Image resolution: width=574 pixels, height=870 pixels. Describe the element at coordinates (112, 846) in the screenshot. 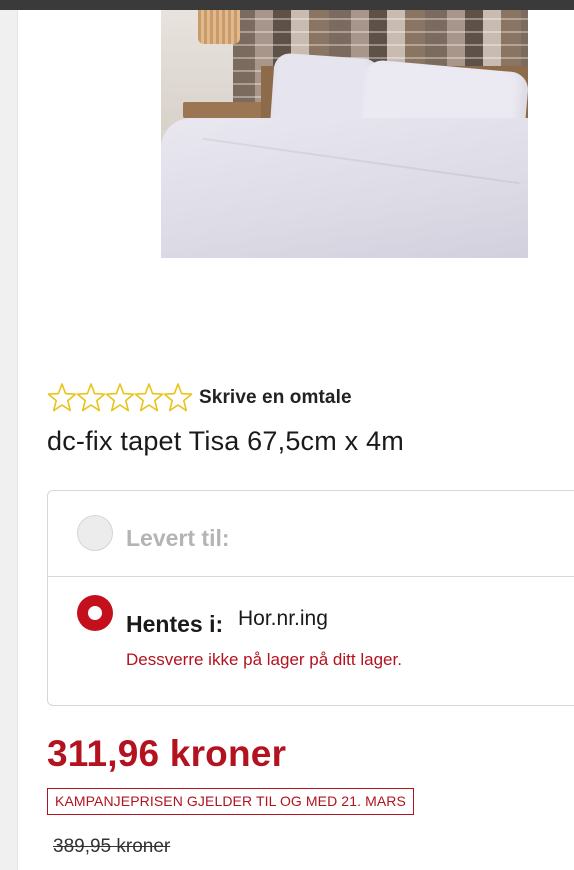

I see `old-price: 389,95 kroner` at that location.